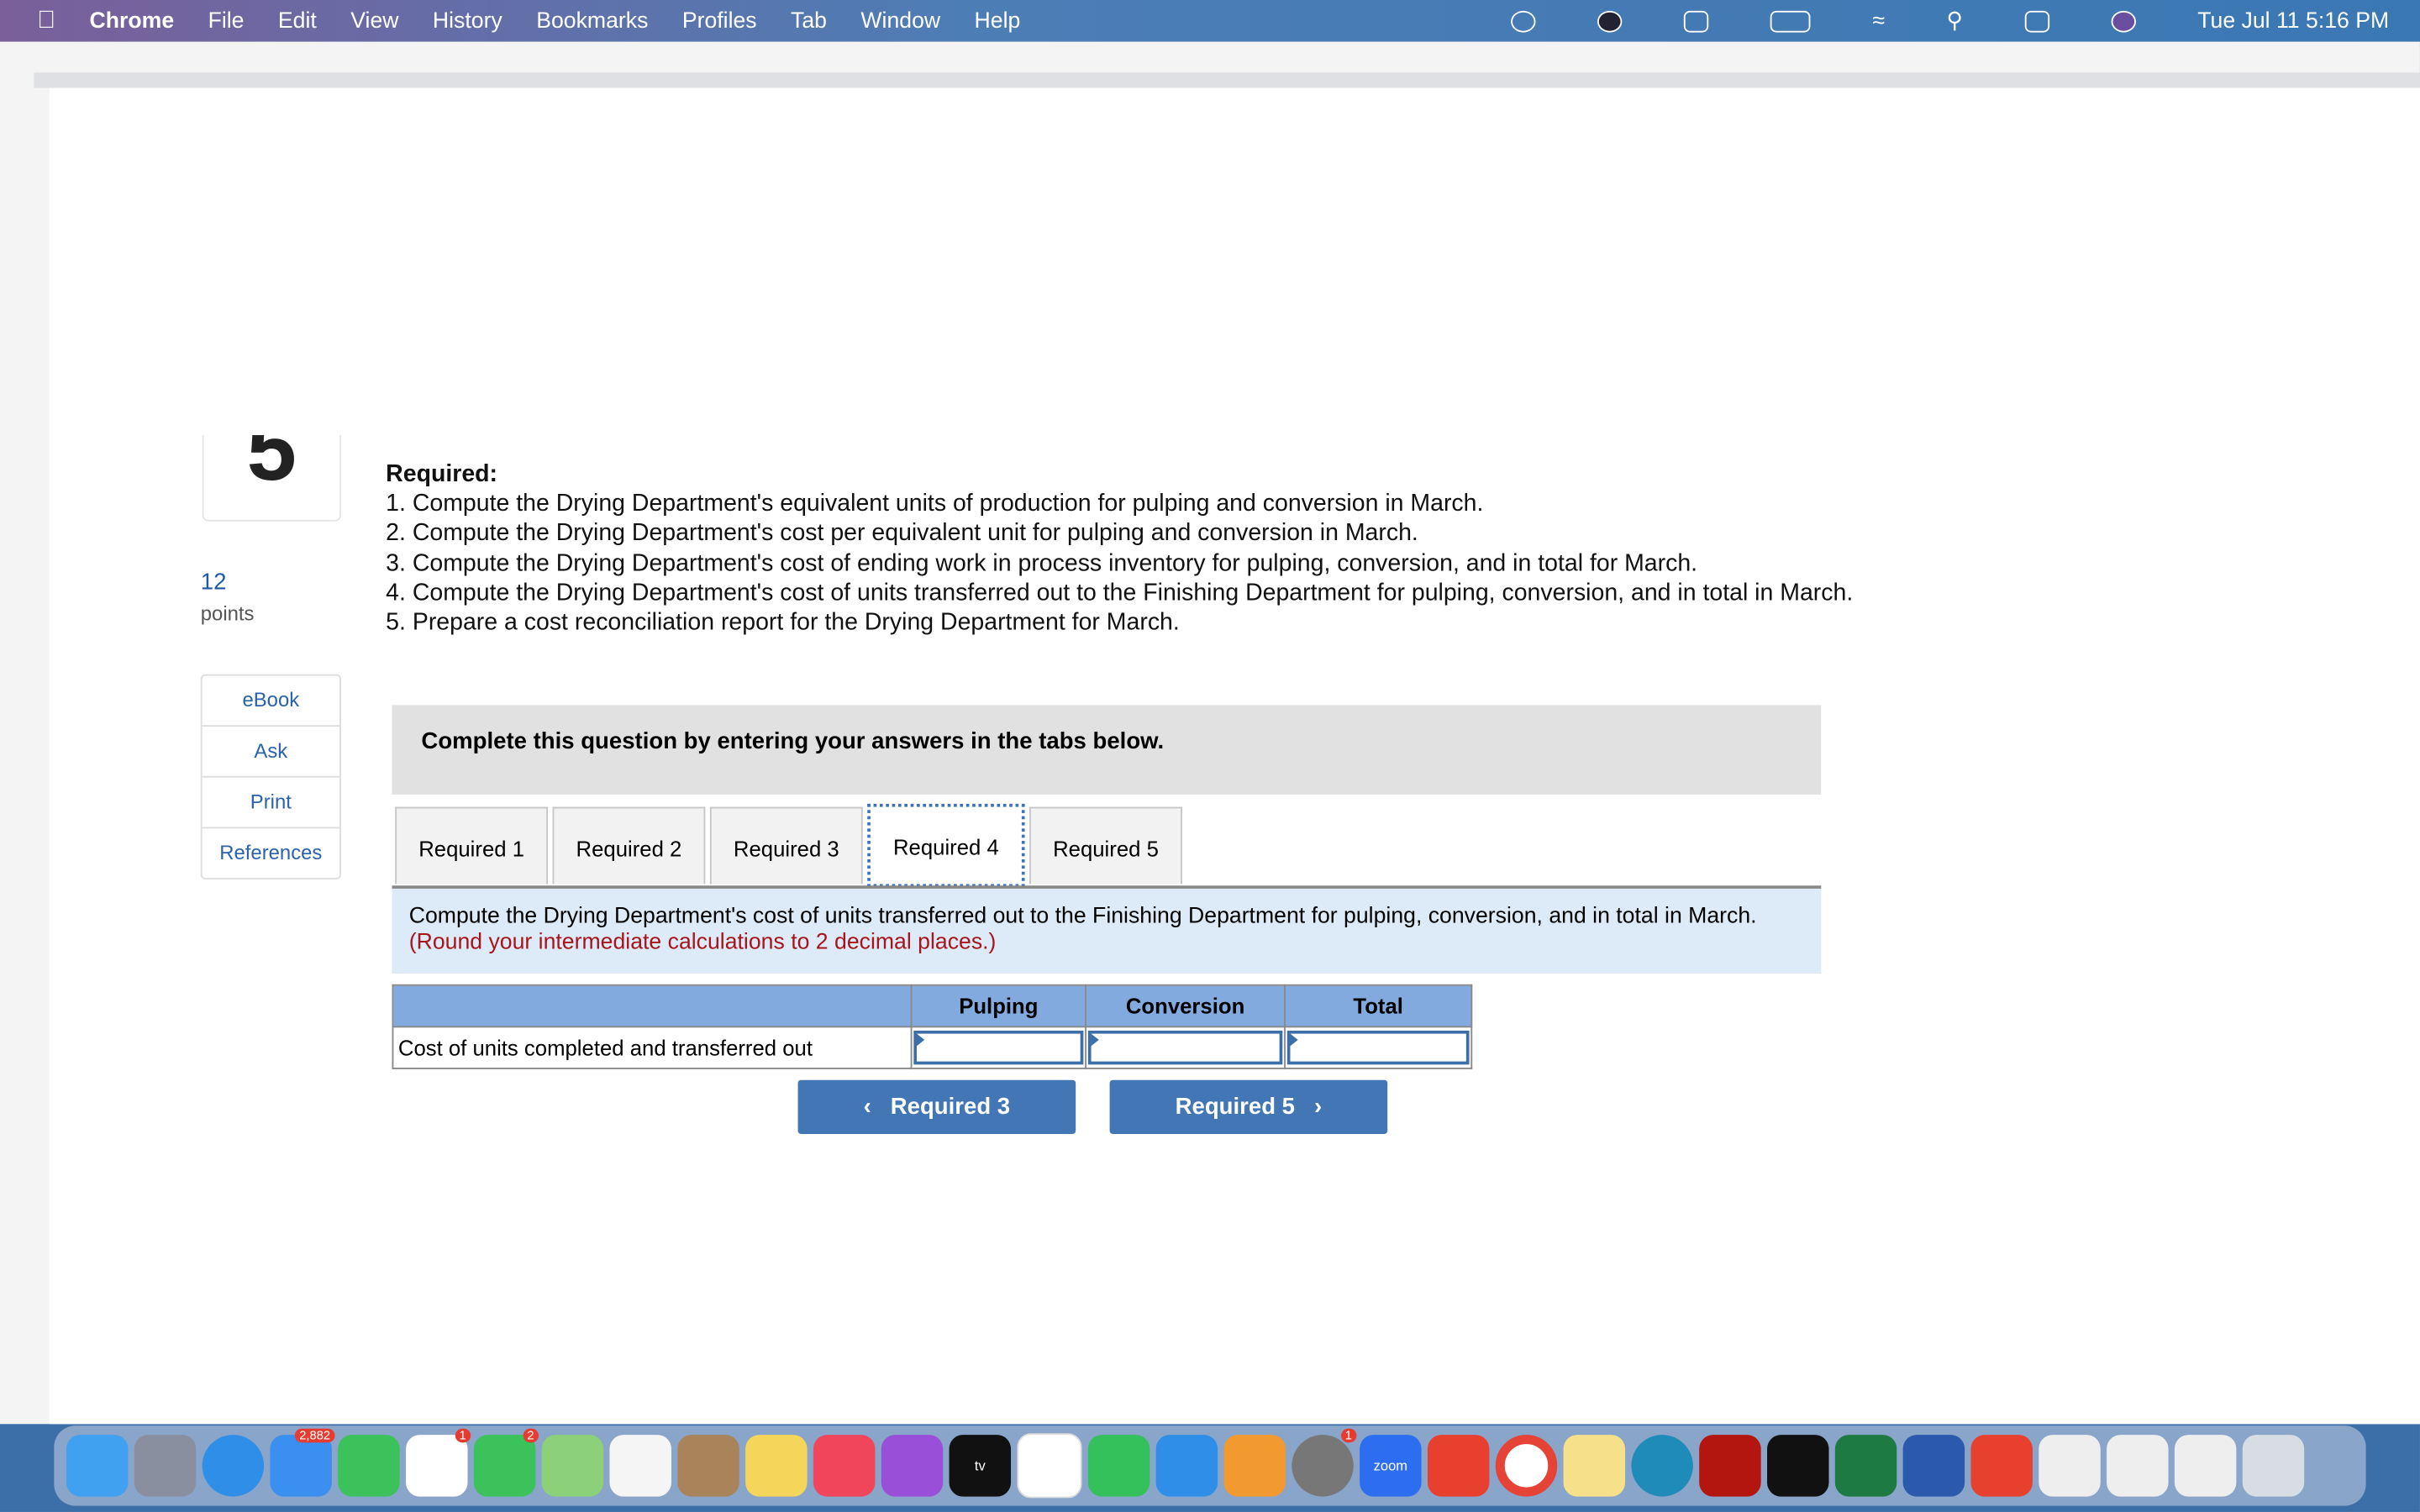  Describe the element at coordinates (1049, 1466) in the screenshot. I see `news-icon` at that location.